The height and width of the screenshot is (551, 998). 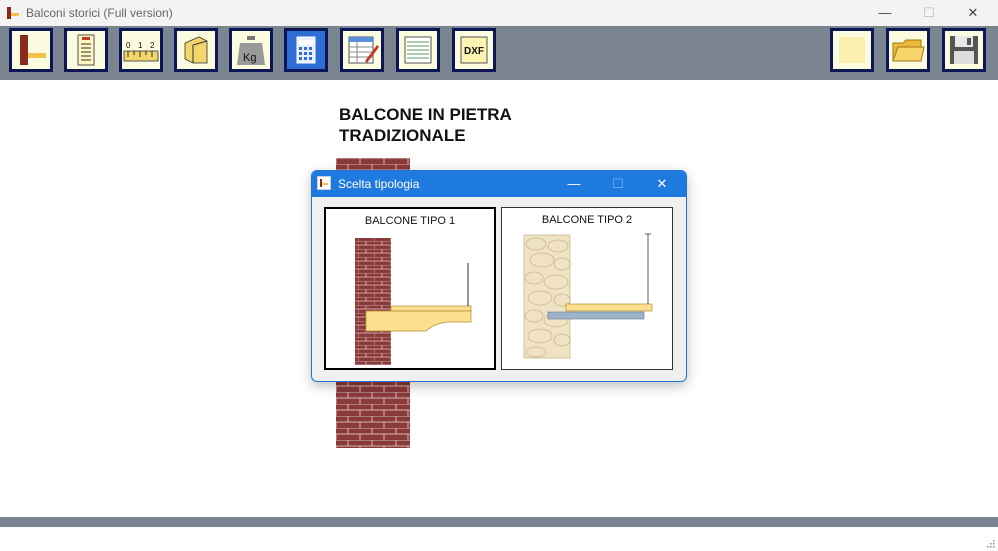 I want to click on dxf-label: DXF, so click(x=474, y=51).